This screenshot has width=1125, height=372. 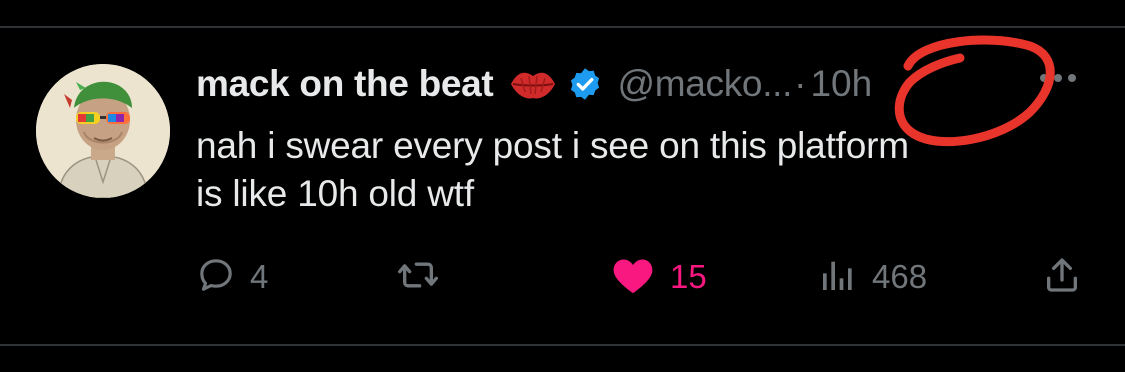 What do you see at coordinates (345, 84) in the screenshot?
I see `author-display-name: mack on the beat` at bounding box center [345, 84].